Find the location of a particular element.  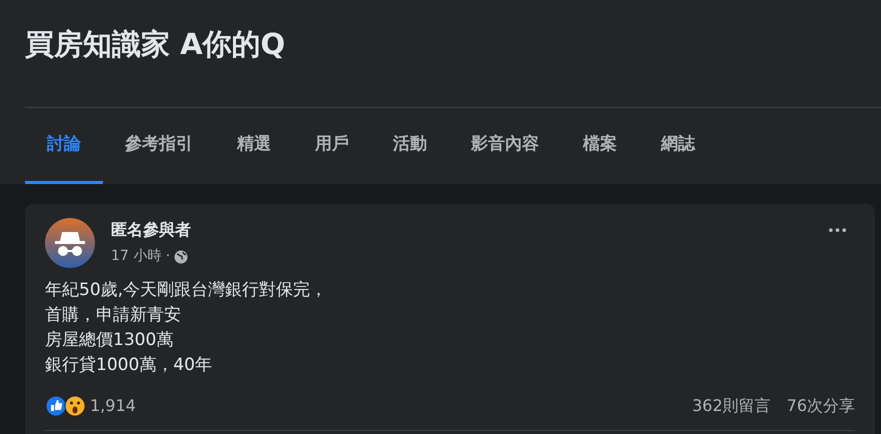

post-time: 17 小時 · is located at coordinates (140, 256).